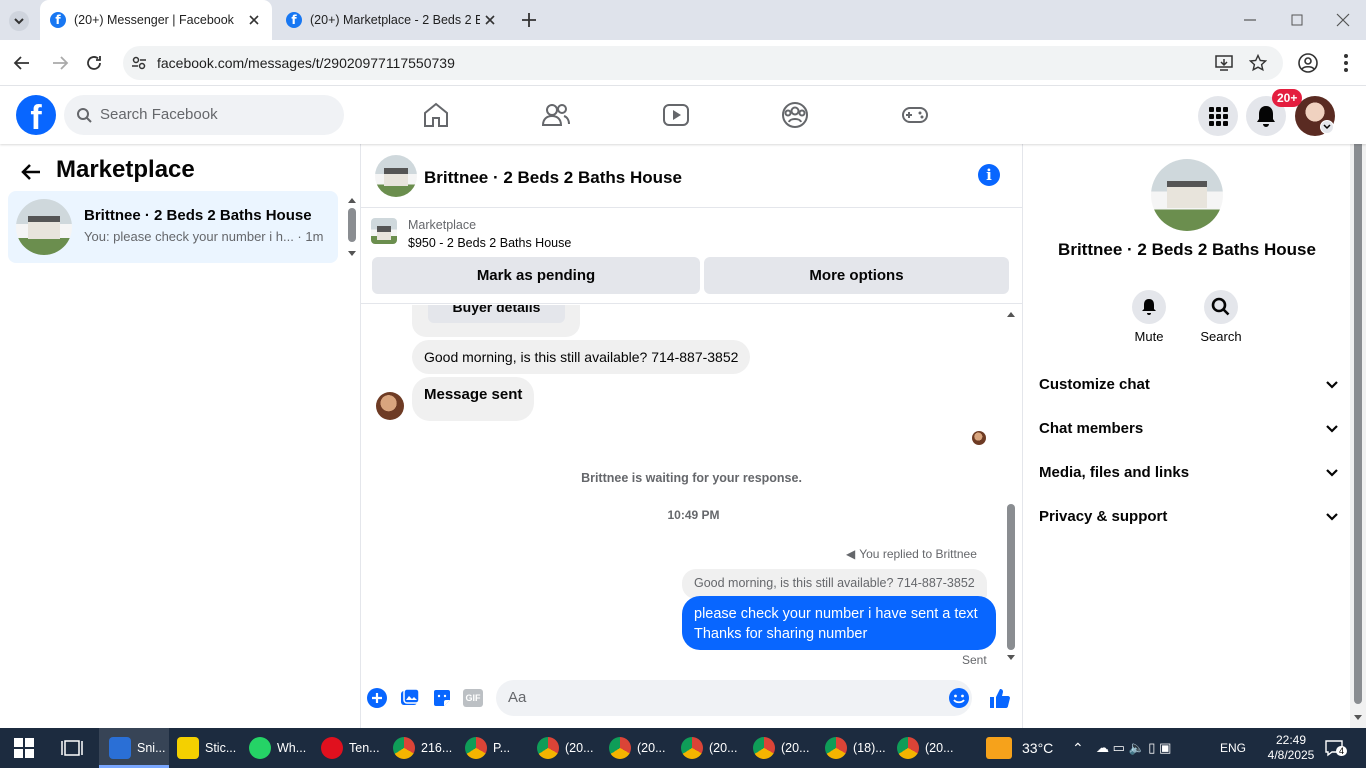  What do you see at coordinates (1011, 658) in the screenshot?
I see `chat-scroll-down-arrow-icon` at bounding box center [1011, 658].